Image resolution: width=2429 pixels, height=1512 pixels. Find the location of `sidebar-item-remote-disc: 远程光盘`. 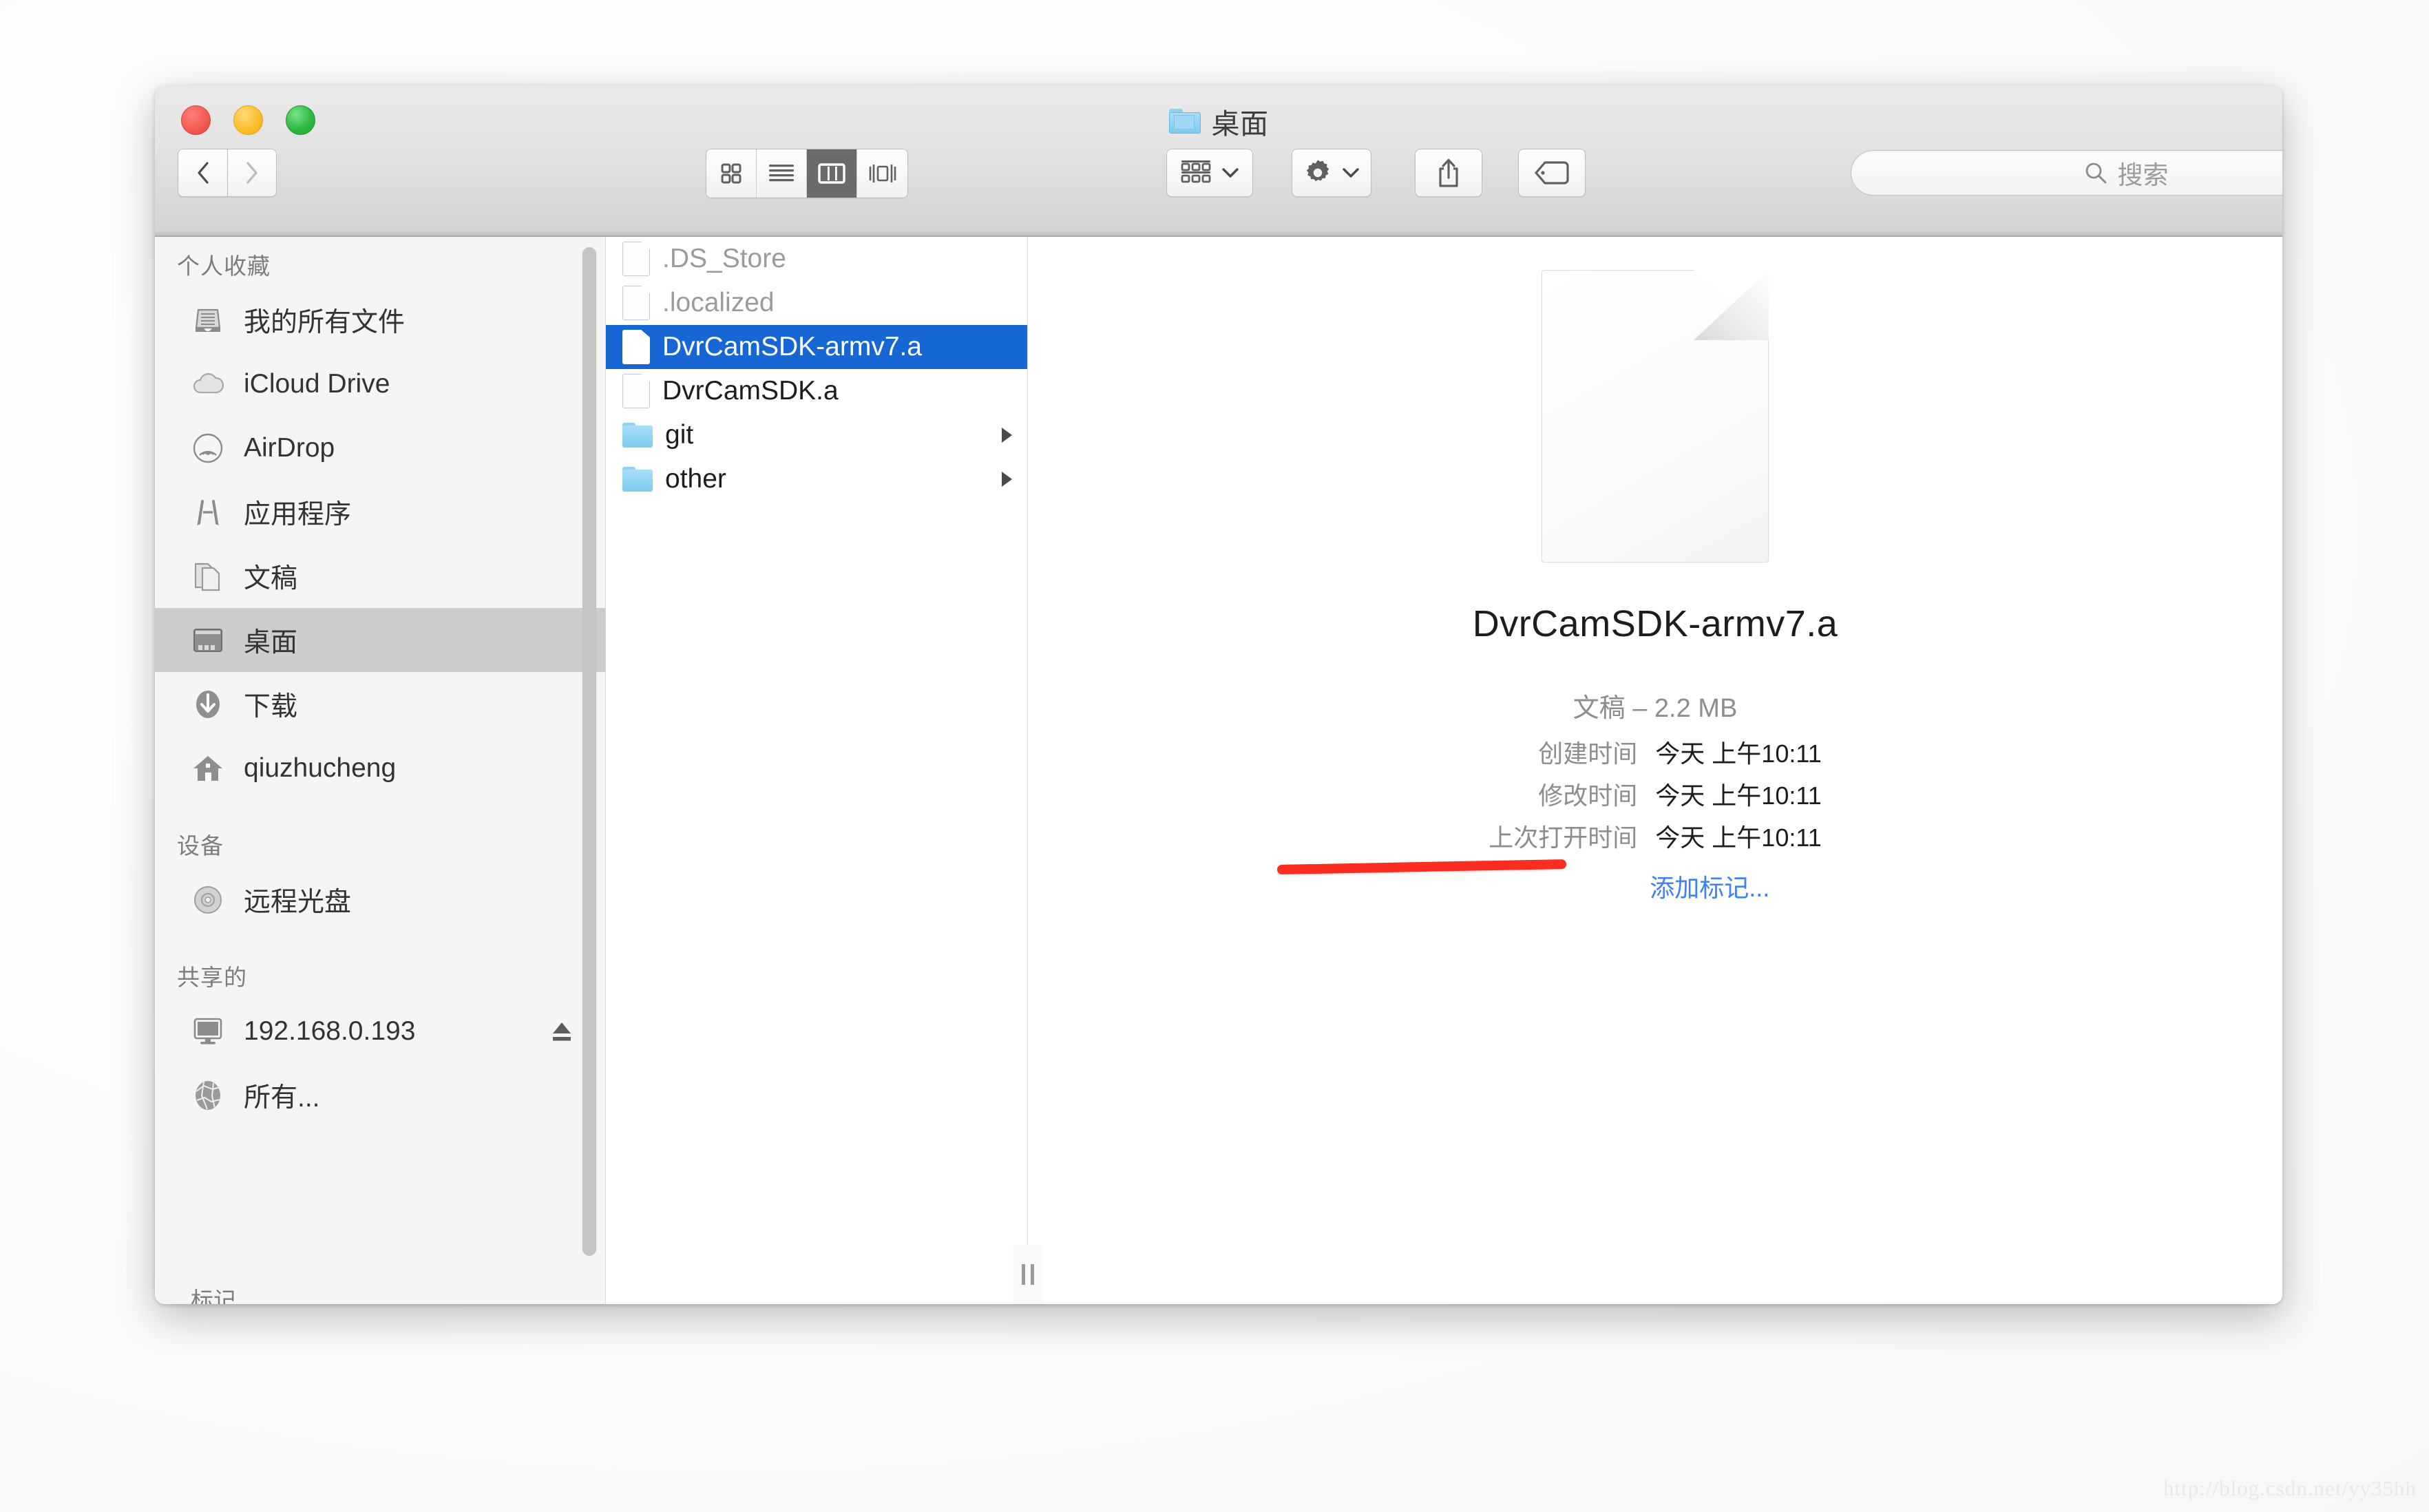

sidebar-item-remote-disc: 远程光盘 is located at coordinates (380, 900).